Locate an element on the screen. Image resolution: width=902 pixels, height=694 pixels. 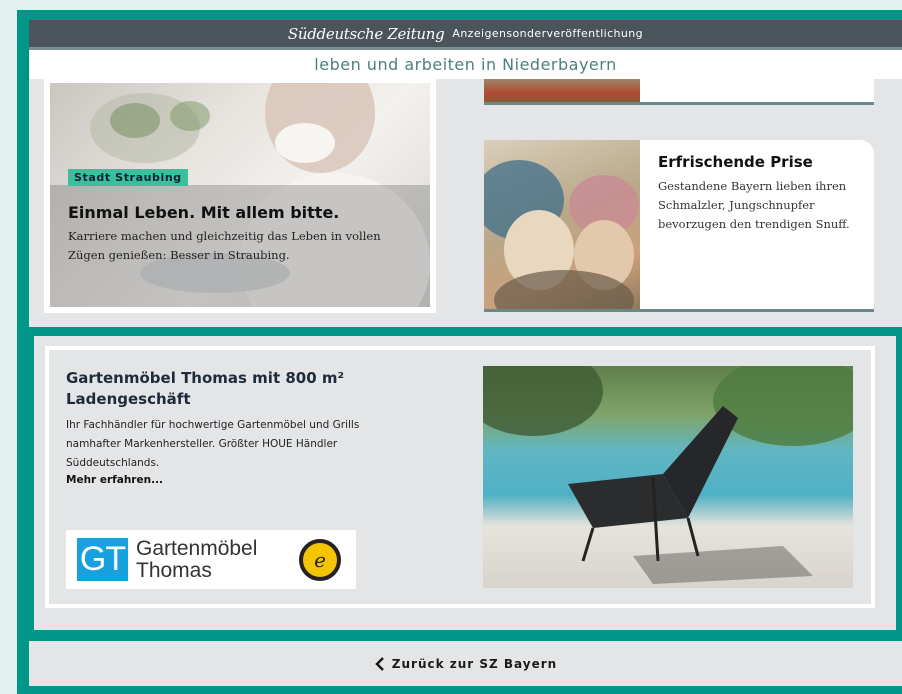
ad-image-pool-chairs is located at coordinates (668, 477).